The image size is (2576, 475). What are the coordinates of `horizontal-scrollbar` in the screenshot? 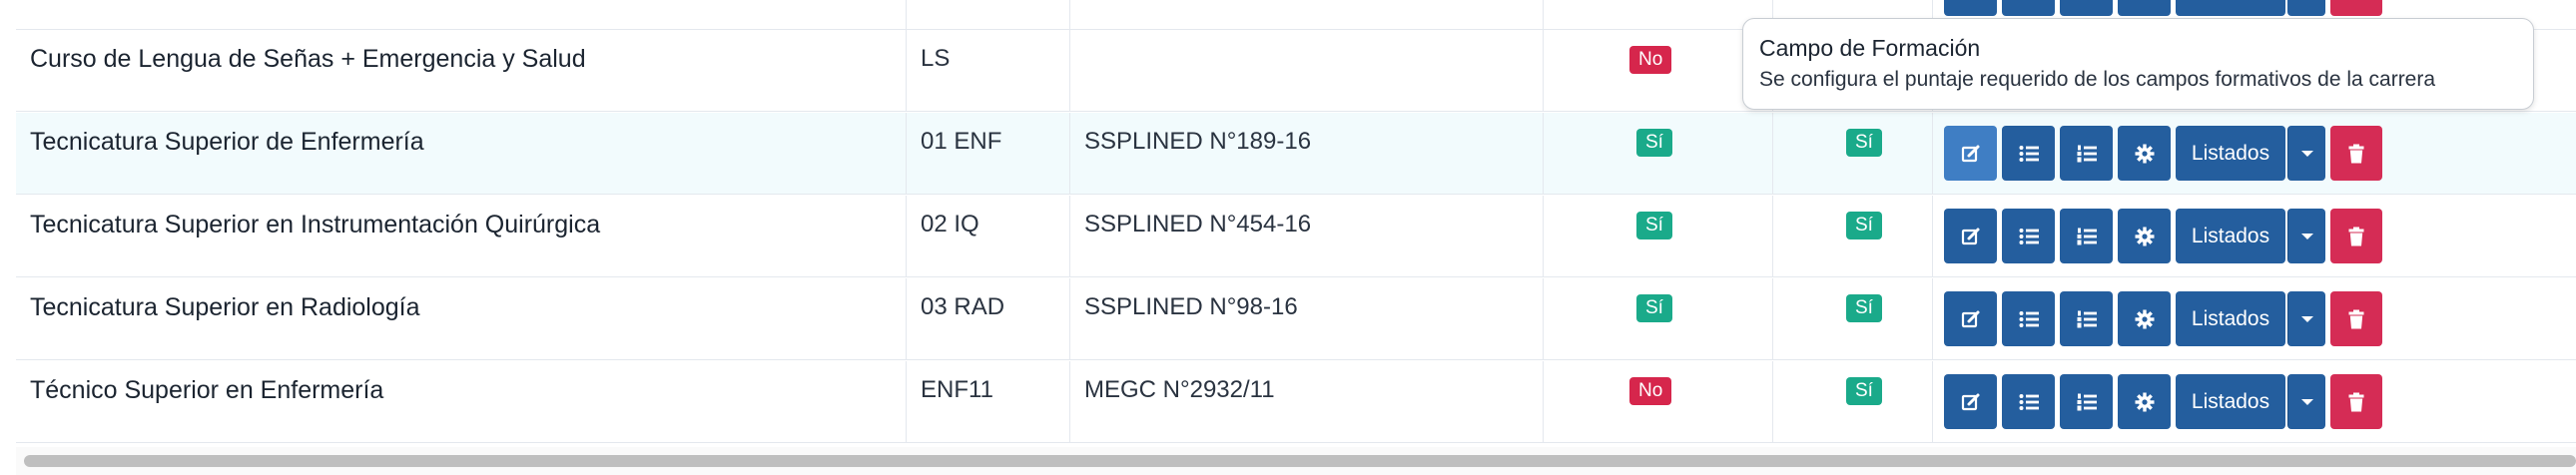 It's located at (1296, 461).